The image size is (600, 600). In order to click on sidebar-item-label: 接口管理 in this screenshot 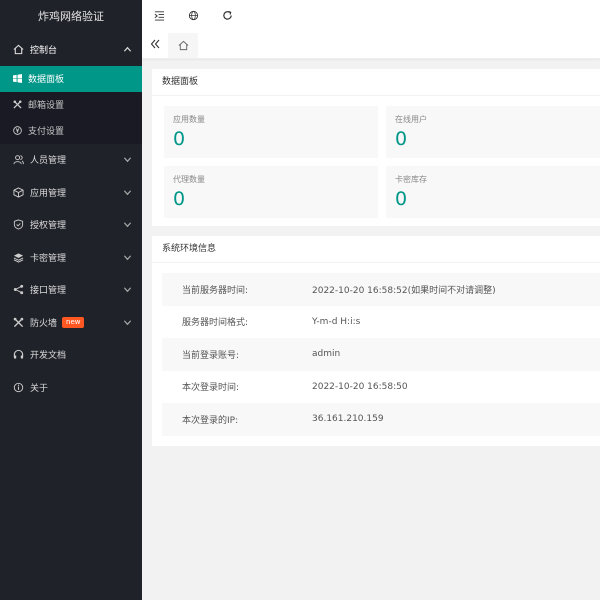, I will do `click(48, 291)`.